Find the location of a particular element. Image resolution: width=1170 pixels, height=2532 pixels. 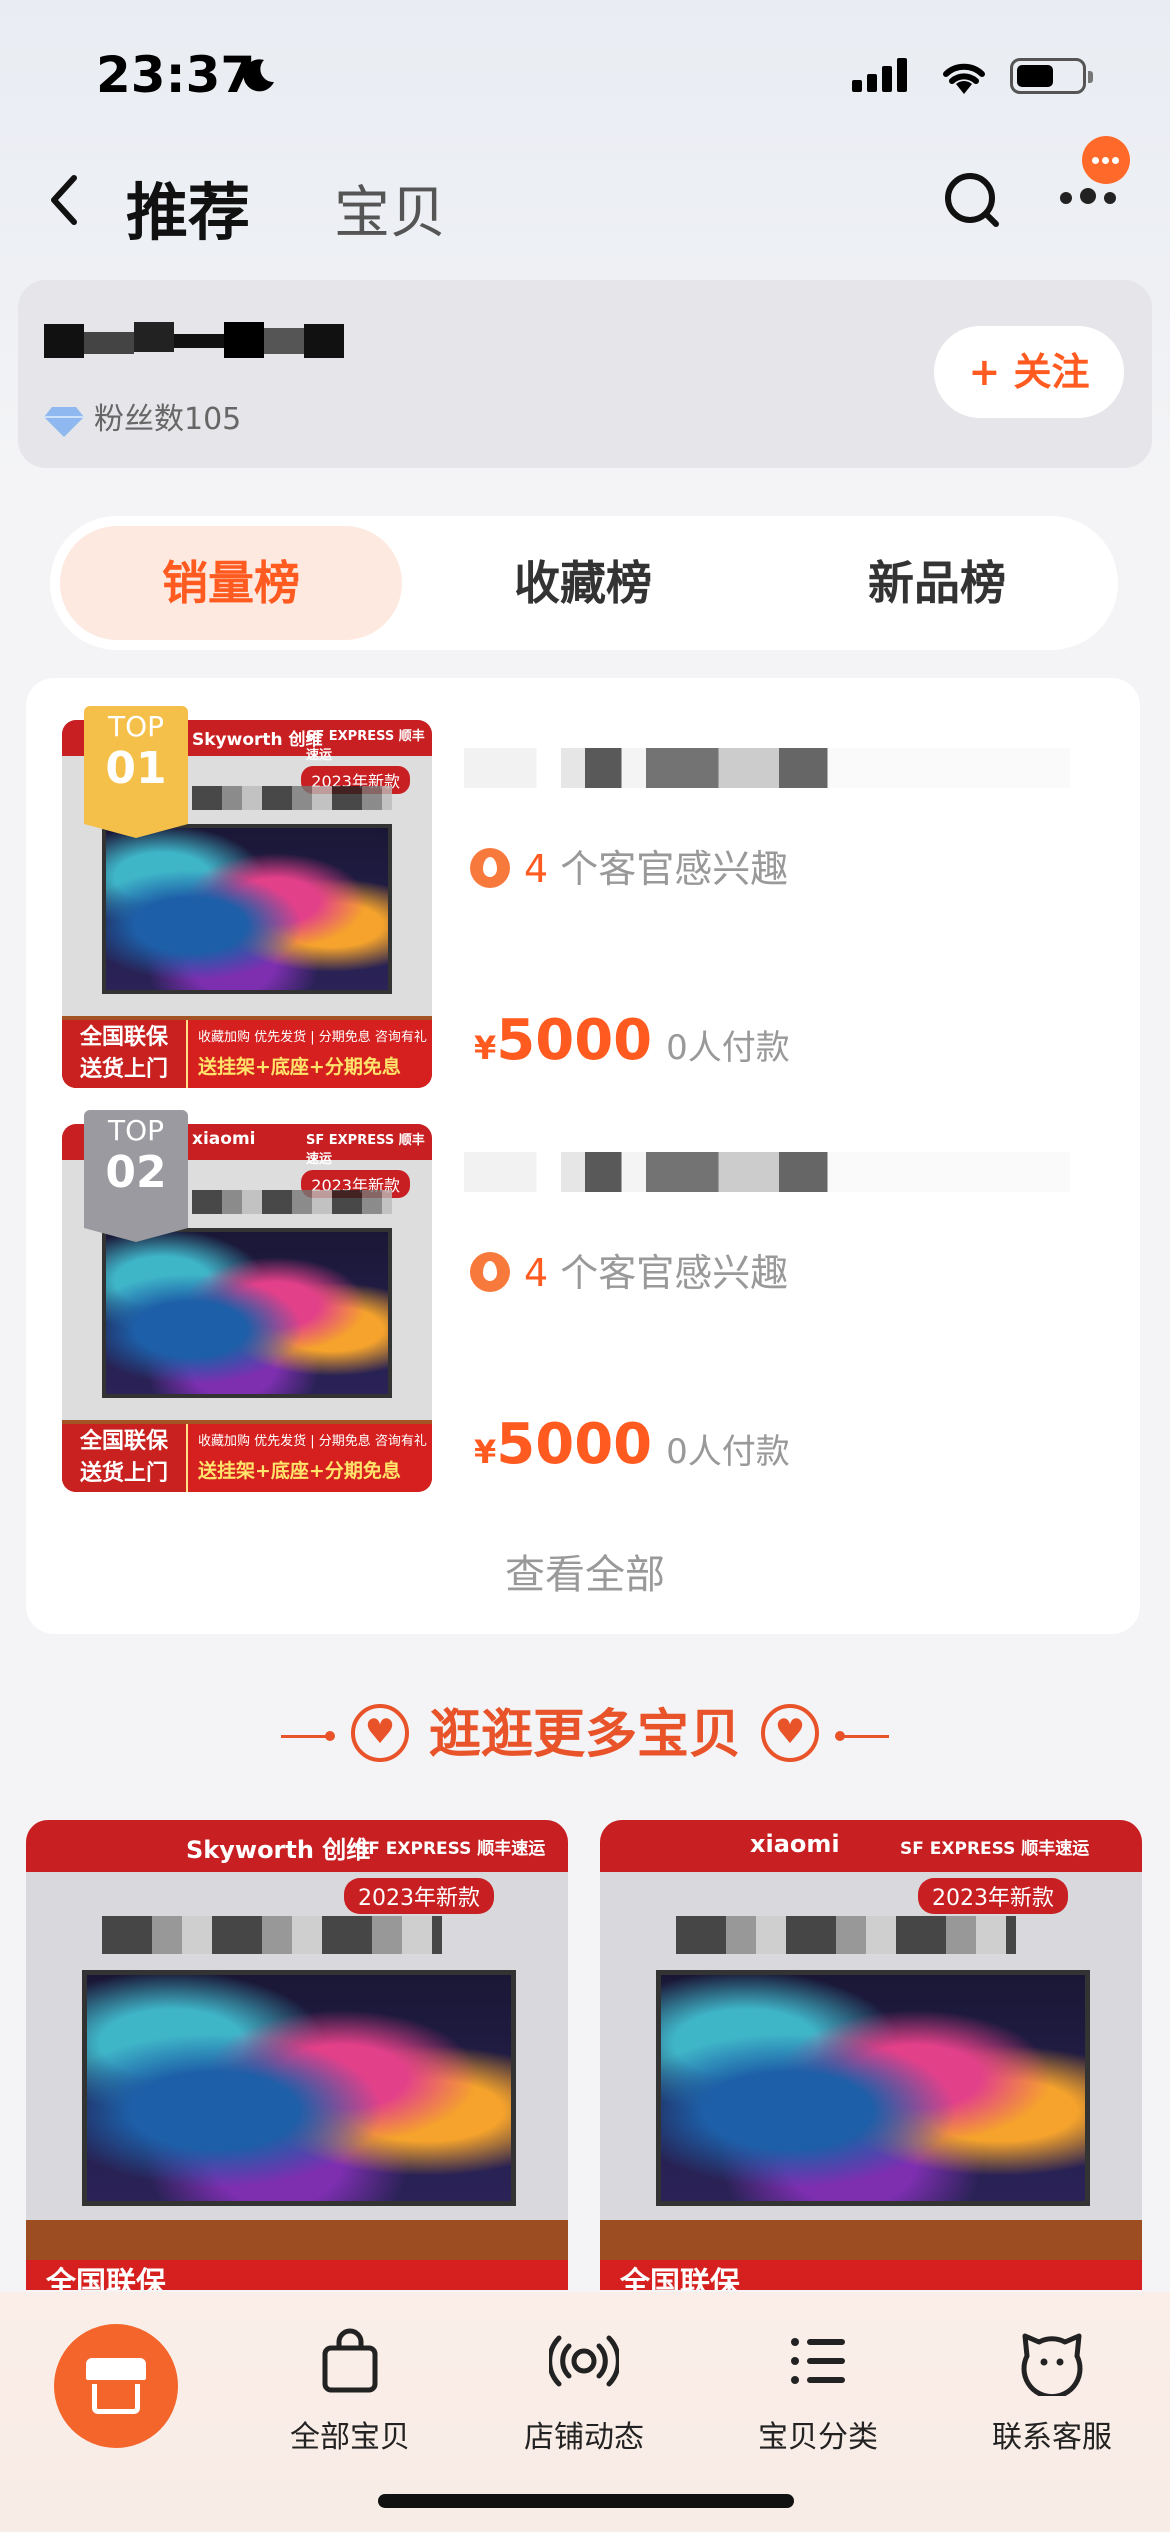

tab-categories: 宝贝分类 is located at coordinates (818, 2391).